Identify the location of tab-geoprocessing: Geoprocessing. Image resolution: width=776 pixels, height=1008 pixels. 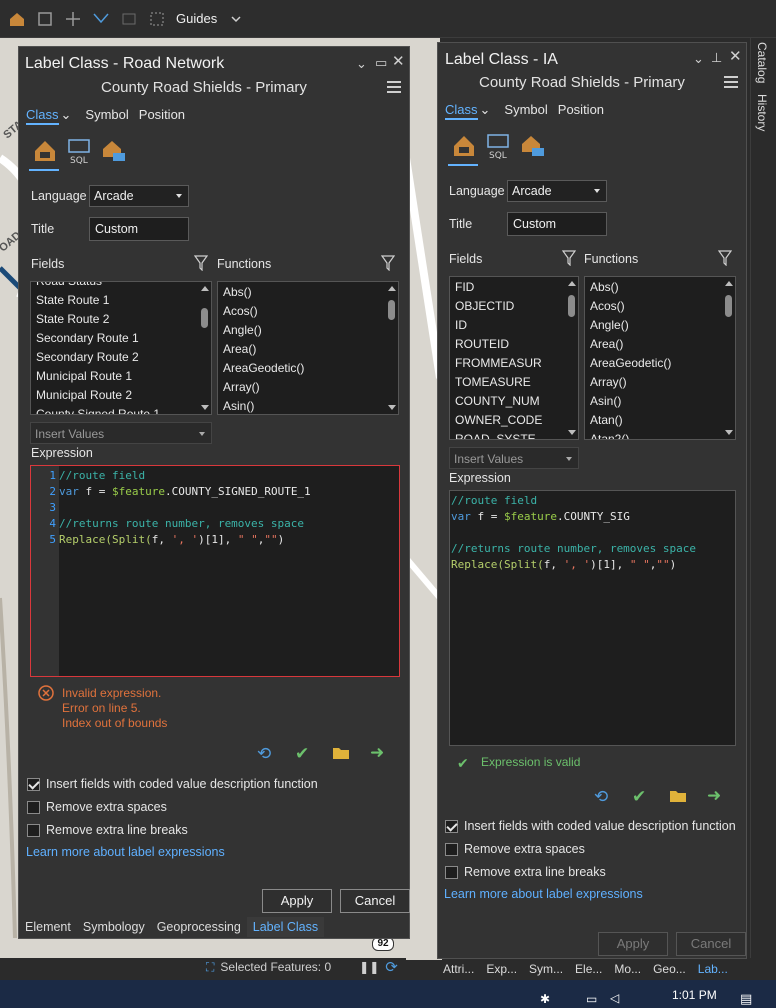
(199, 927).